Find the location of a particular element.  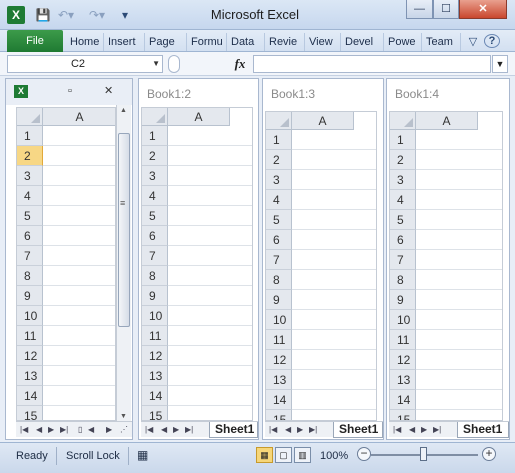

tab-home: Home is located at coordinates (85, 42).